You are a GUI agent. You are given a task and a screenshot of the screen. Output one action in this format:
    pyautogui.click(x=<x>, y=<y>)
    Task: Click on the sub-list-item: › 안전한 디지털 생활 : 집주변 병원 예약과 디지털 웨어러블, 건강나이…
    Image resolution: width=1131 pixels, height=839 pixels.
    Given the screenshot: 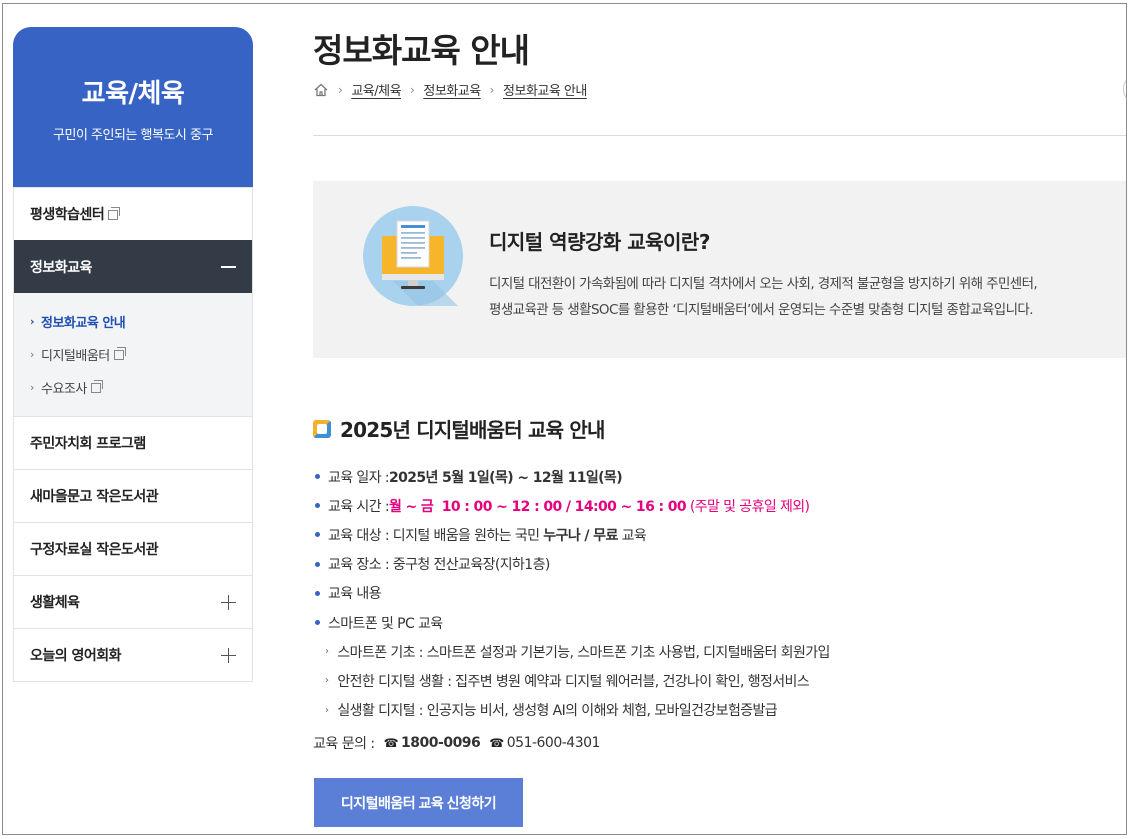 What is the action you would take?
    pyautogui.click(x=713, y=680)
    